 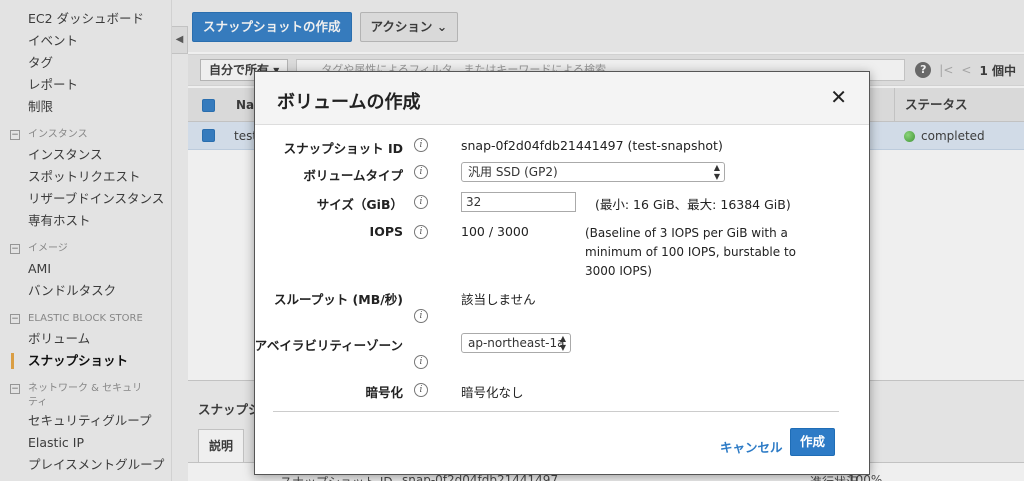 What do you see at coordinates (359, 204) in the screenshot?
I see `size-label: サイズ（GiB）` at bounding box center [359, 204].